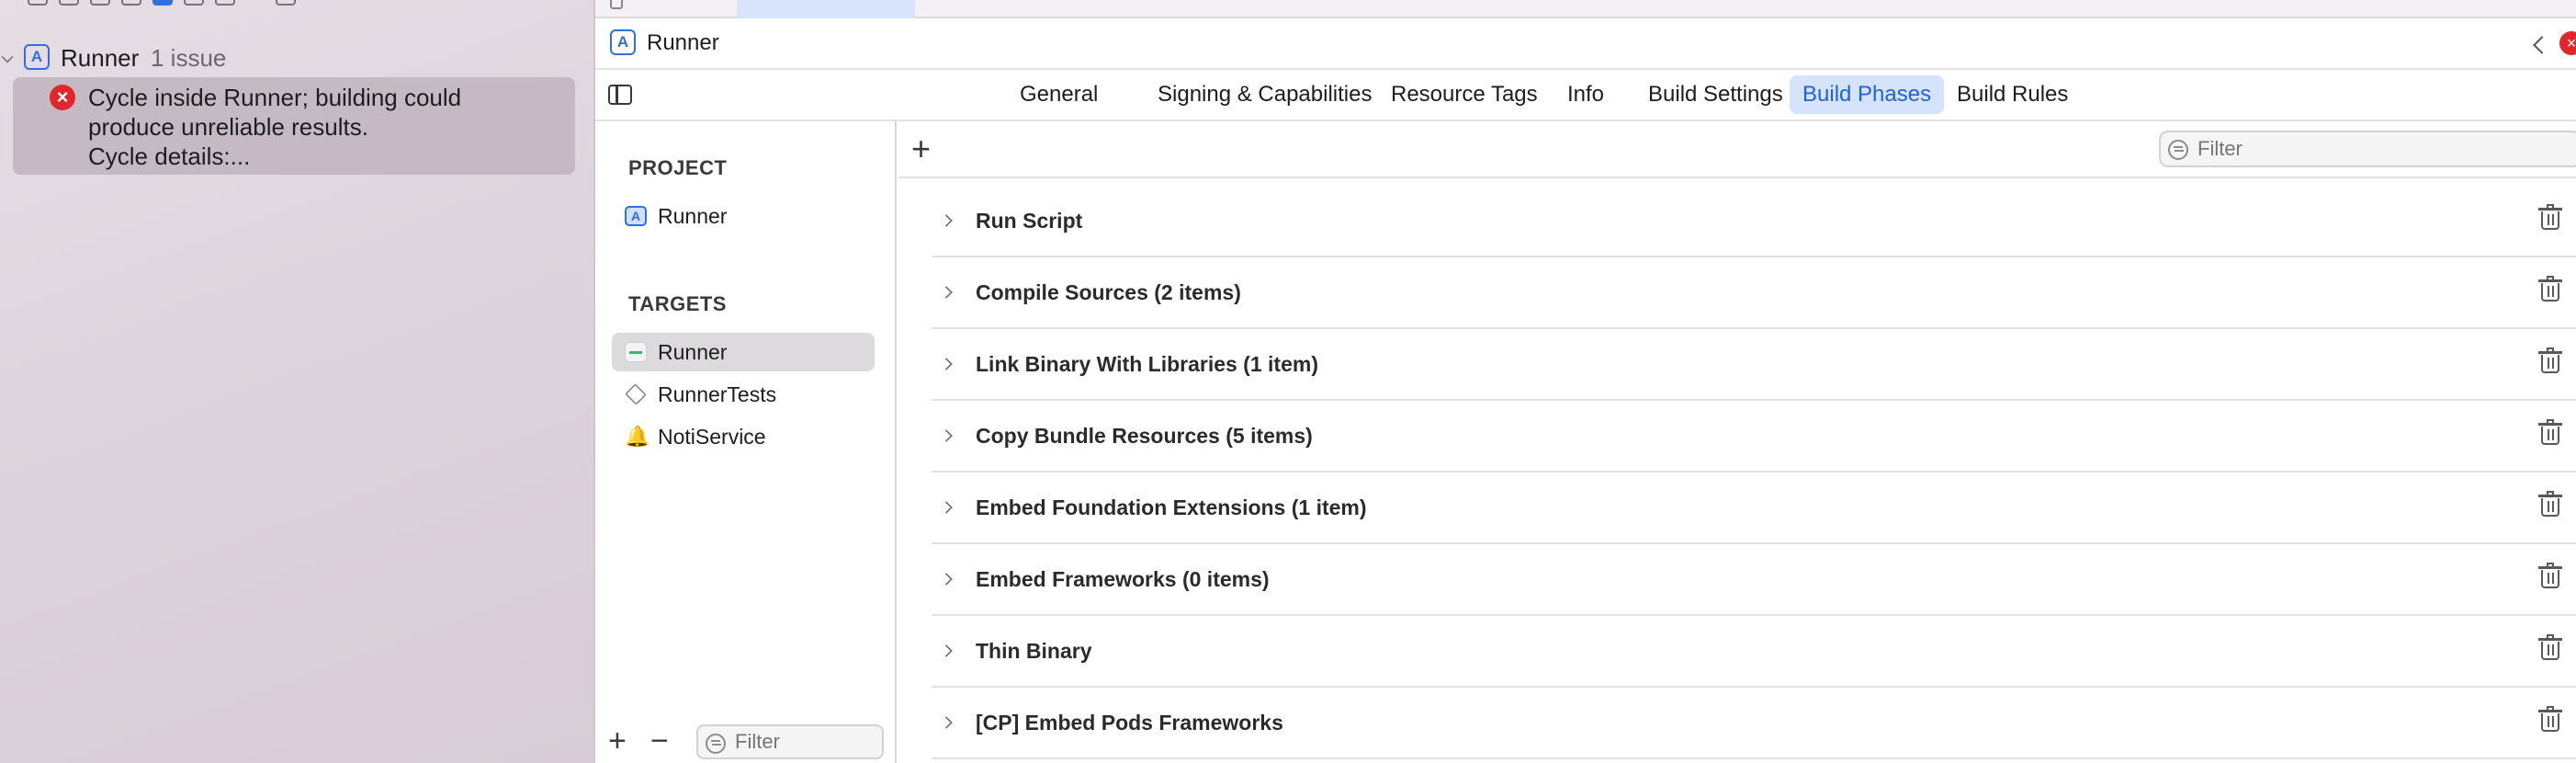  What do you see at coordinates (717, 394) in the screenshot?
I see `target-label: RunnerTests` at bounding box center [717, 394].